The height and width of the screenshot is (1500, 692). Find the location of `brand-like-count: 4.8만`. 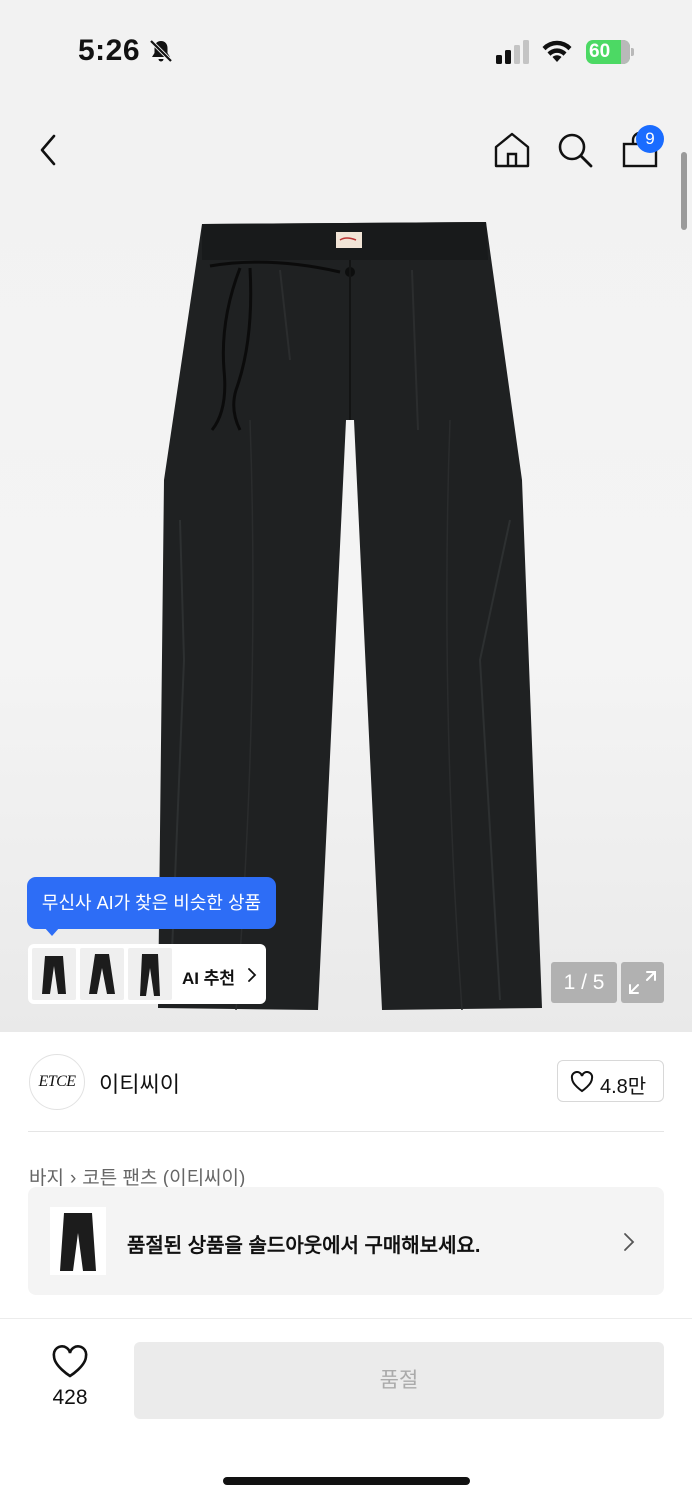

brand-like-count: 4.8만 is located at coordinates (623, 1087).